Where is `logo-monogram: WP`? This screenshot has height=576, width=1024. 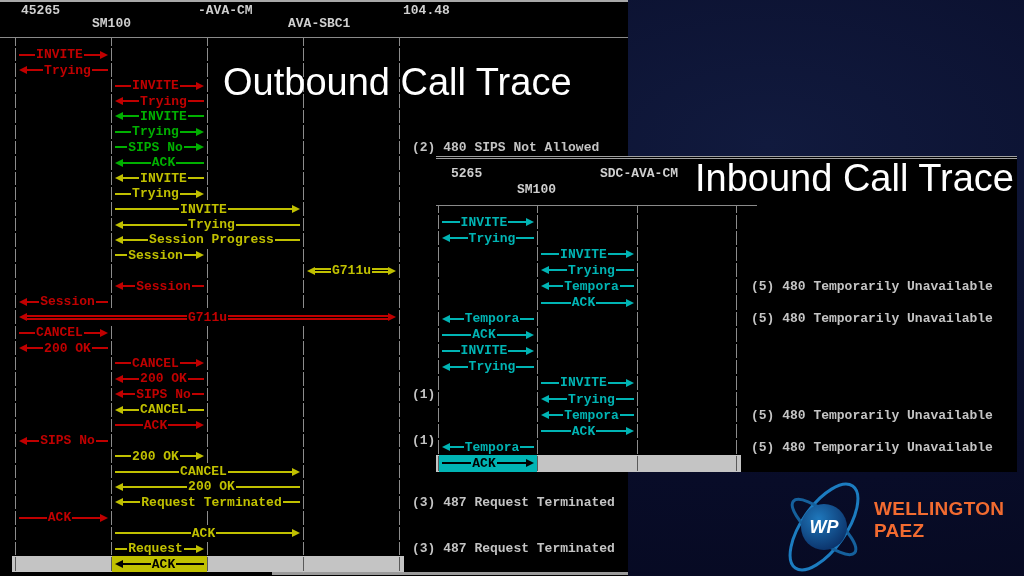 logo-monogram: WP is located at coordinates (824, 527).